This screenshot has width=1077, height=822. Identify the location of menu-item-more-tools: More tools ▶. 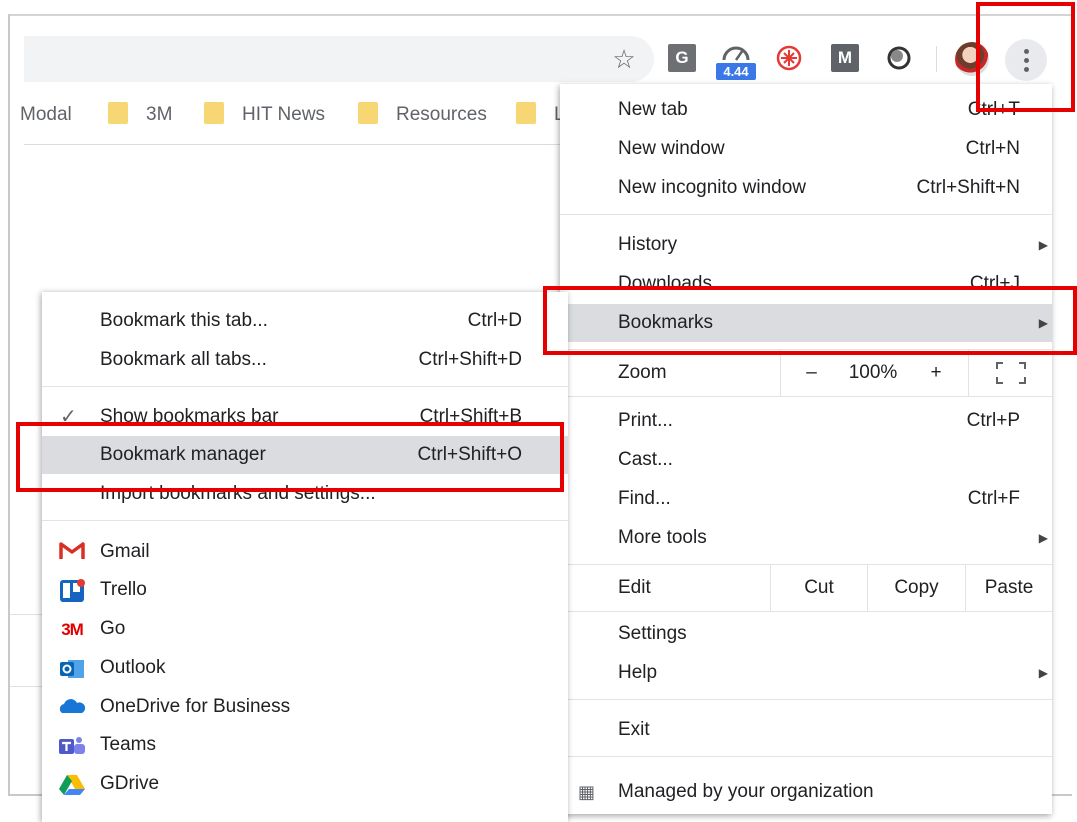
(806, 538).